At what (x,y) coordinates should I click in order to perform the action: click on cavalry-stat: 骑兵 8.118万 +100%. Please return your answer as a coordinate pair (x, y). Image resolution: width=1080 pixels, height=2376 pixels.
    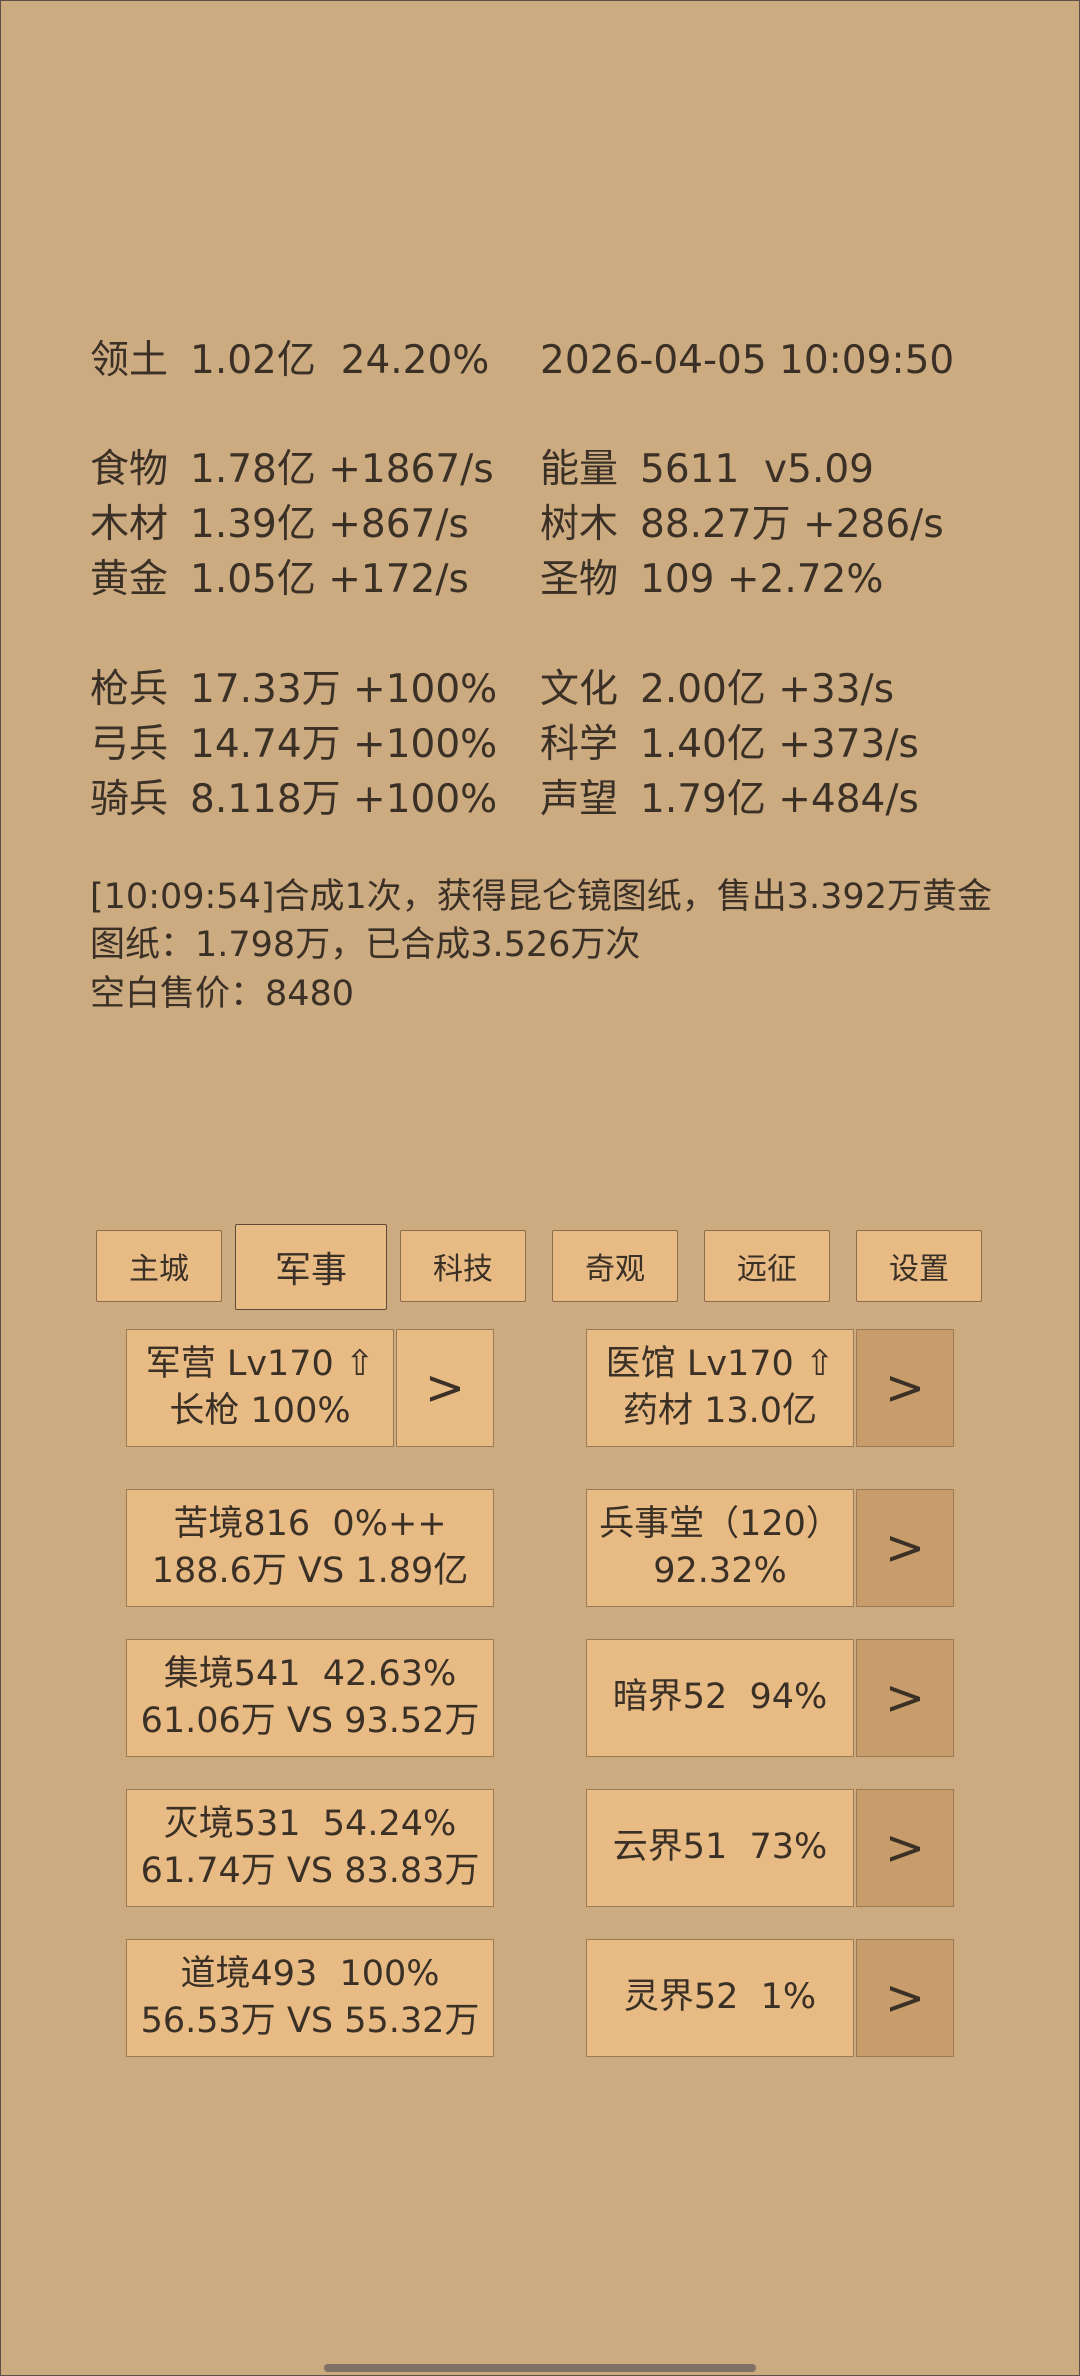
    Looking at the image, I should click on (293, 799).